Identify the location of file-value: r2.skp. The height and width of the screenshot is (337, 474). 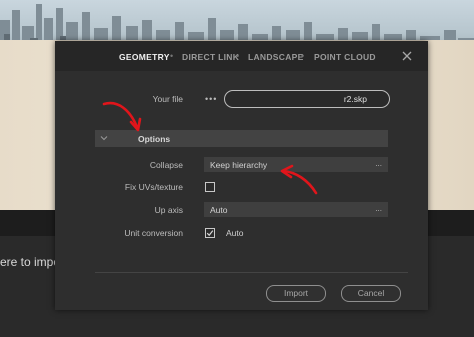
(355, 99).